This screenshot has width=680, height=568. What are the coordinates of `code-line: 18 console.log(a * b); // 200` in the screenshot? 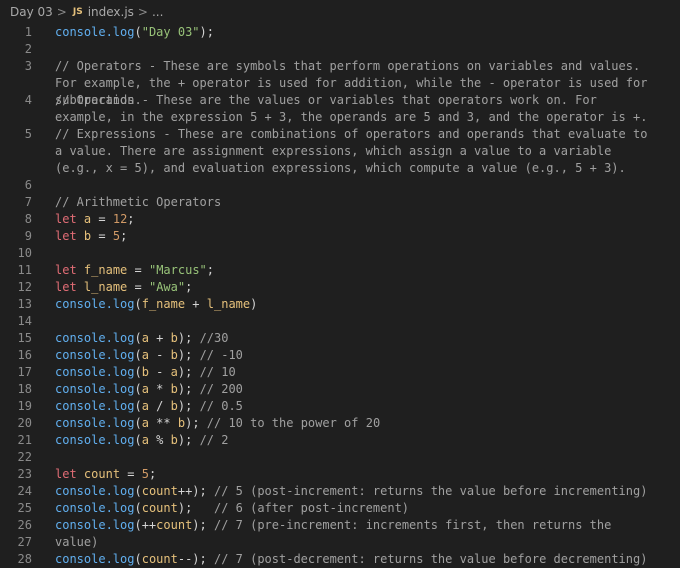 It's located at (340, 389).